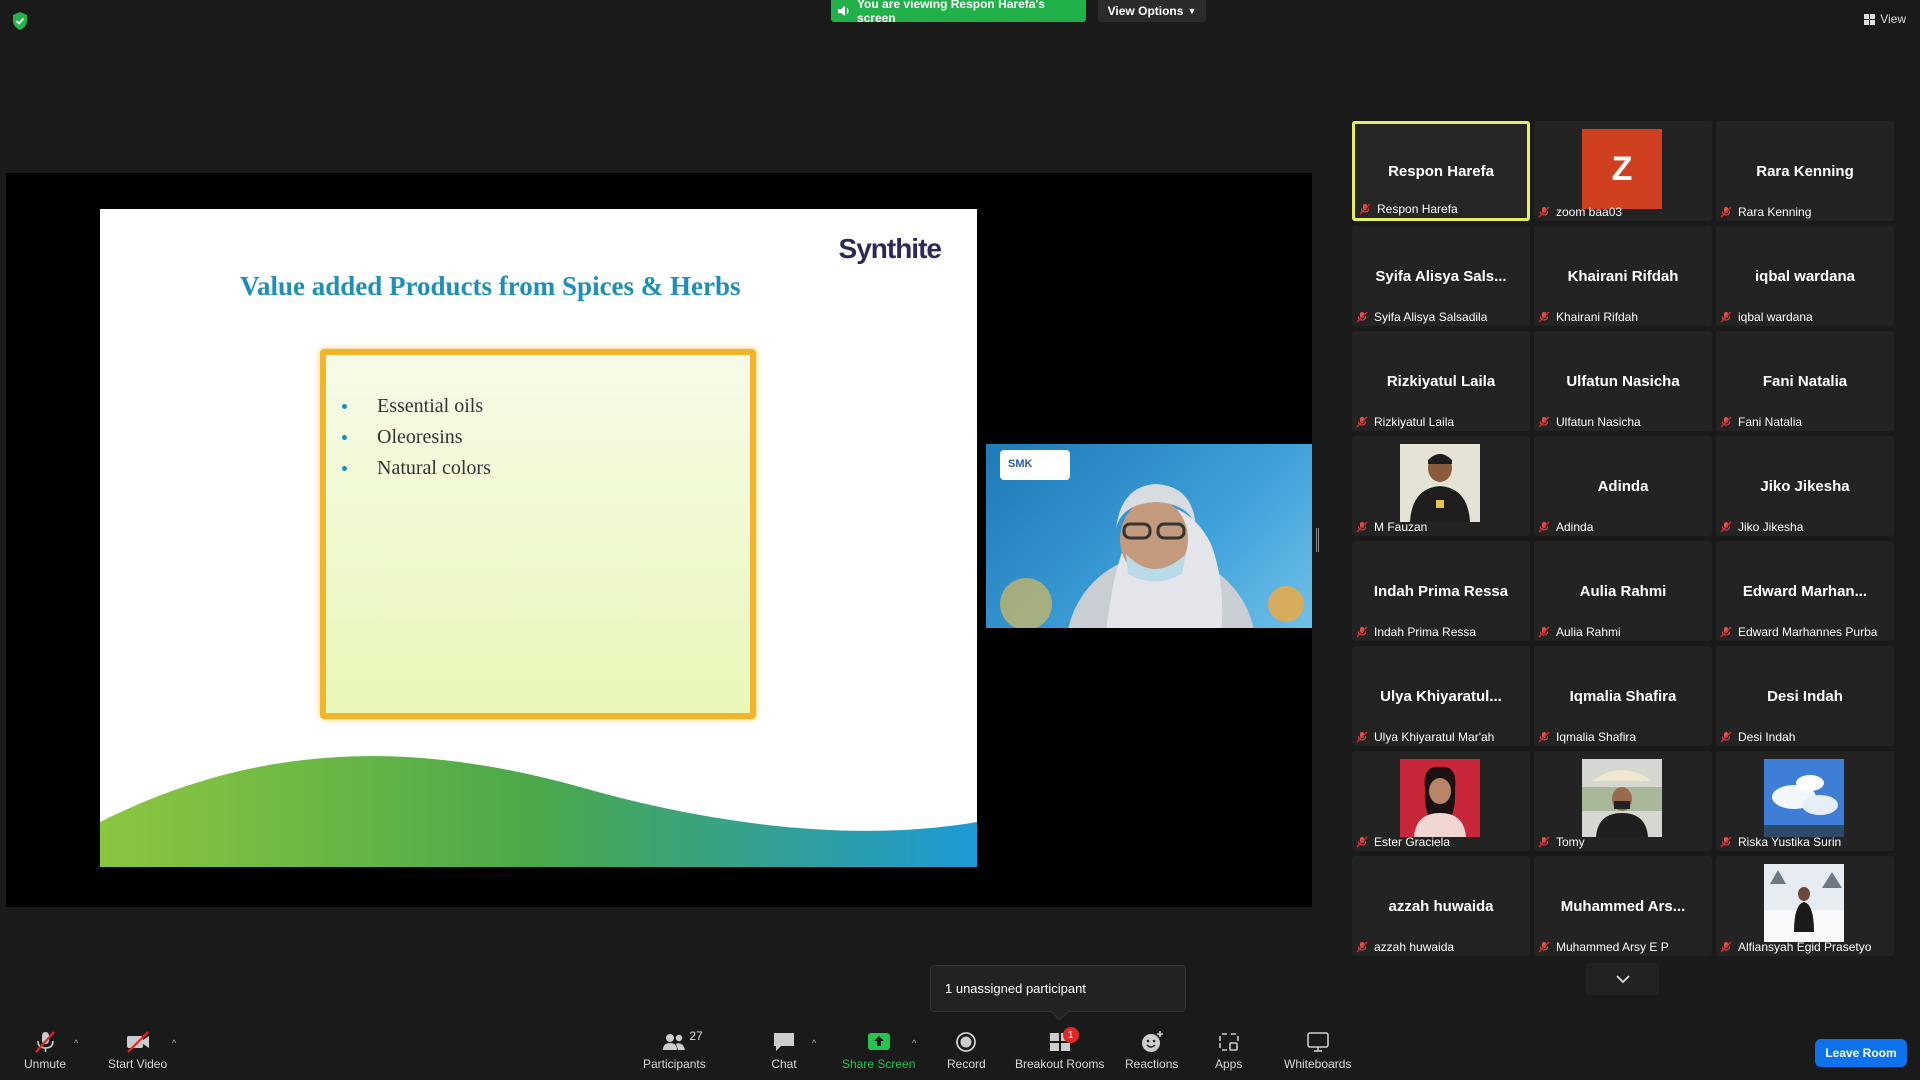 The width and height of the screenshot is (1920, 1080). I want to click on participant-tile: Rara Kenning Rara Kenning, so click(1805, 171).